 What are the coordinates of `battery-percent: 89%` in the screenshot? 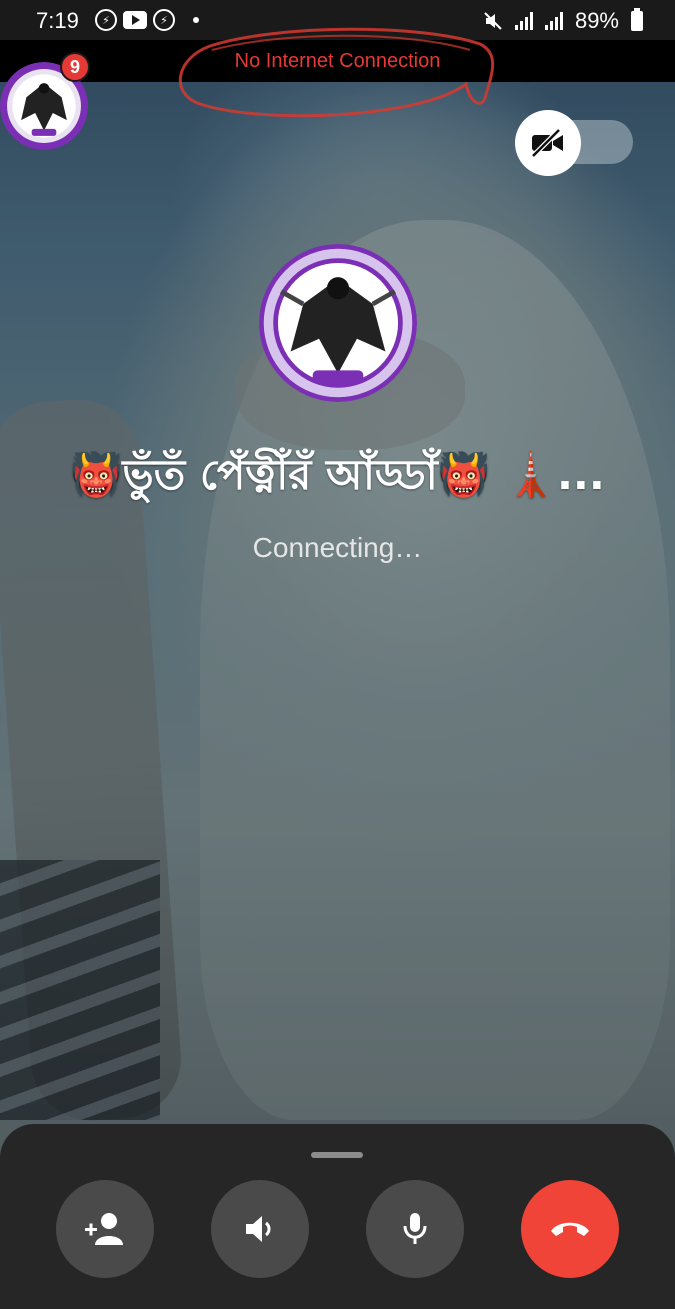 It's located at (596, 20).